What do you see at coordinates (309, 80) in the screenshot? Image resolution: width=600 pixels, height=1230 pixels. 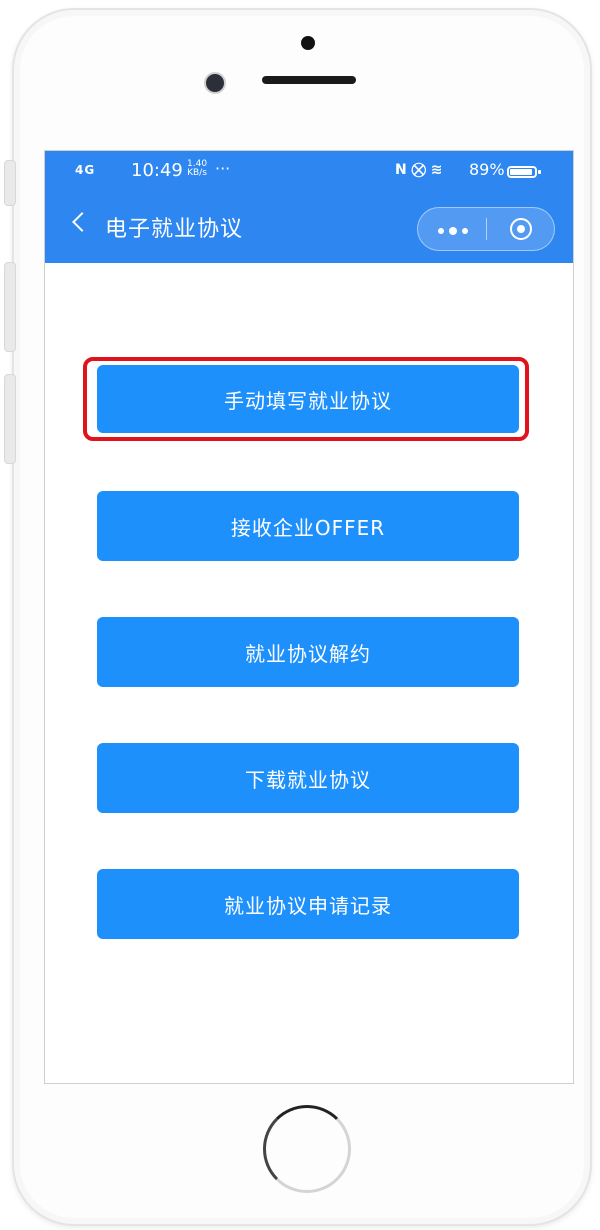 I see `earpiece-speaker` at bounding box center [309, 80].